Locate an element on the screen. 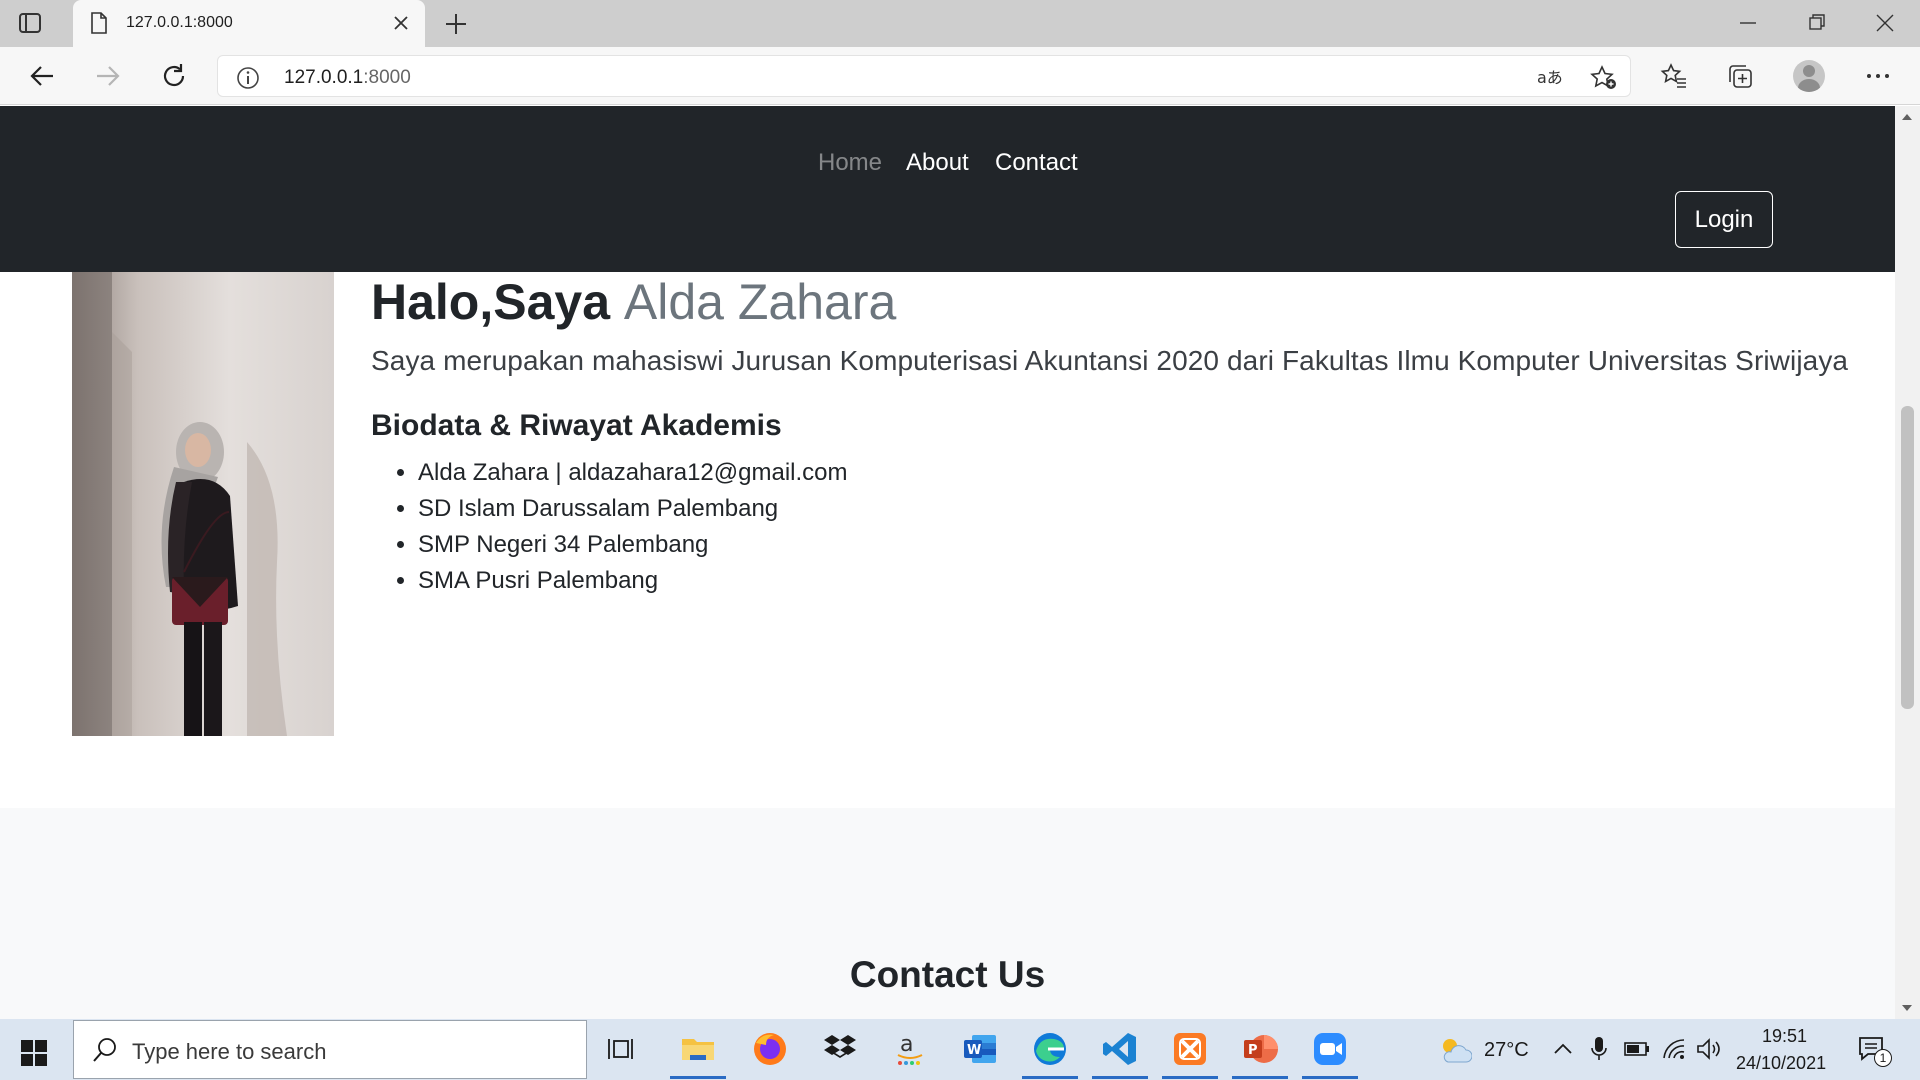 Image resolution: width=1920 pixels, height=1080 pixels. add-favorite-icon is located at coordinates (1604, 80).